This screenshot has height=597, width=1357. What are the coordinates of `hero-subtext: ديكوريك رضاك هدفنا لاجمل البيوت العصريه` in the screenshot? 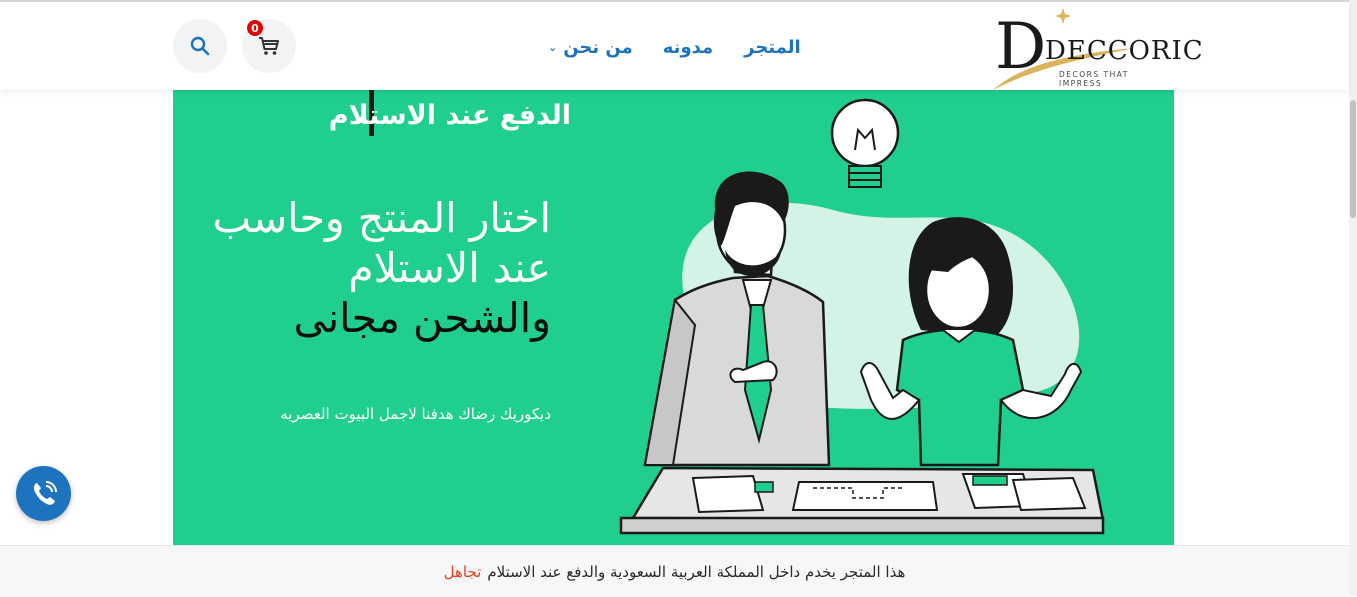 It's located at (415, 414).